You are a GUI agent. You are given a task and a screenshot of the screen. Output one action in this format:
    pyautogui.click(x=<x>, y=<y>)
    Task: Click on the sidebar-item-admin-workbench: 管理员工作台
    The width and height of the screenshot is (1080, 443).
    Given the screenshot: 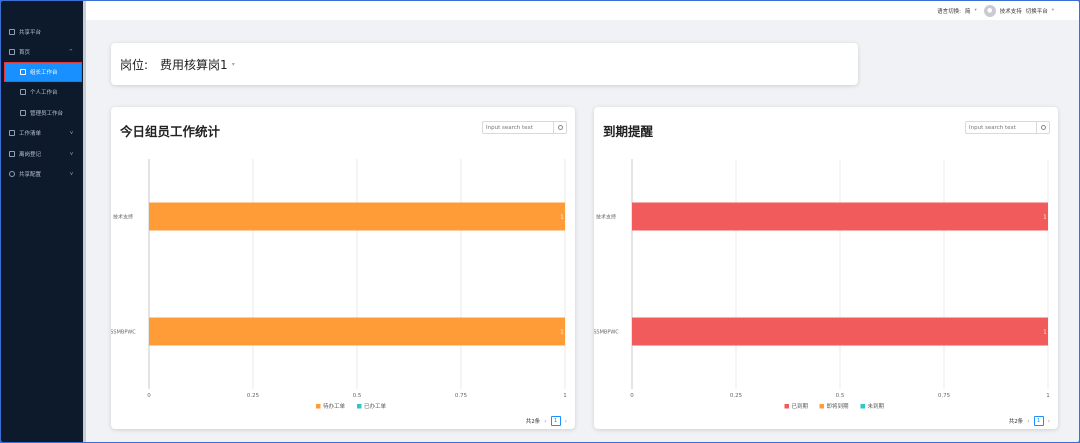 What is the action you would take?
    pyautogui.click(x=42, y=113)
    